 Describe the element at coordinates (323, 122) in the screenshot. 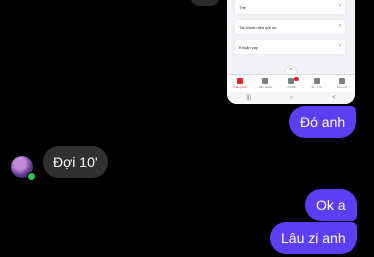

I see `sent-message: Đó anh` at that location.